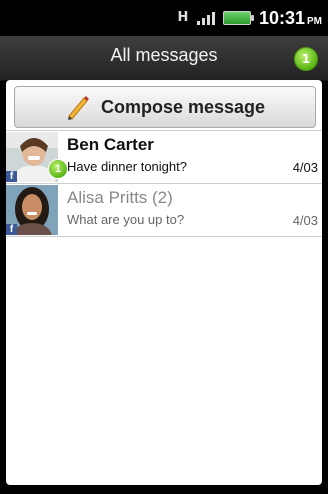 The image size is (328, 494). Describe the element at coordinates (281, 17) in the screenshot. I see `clock-time: 10:31` at that location.